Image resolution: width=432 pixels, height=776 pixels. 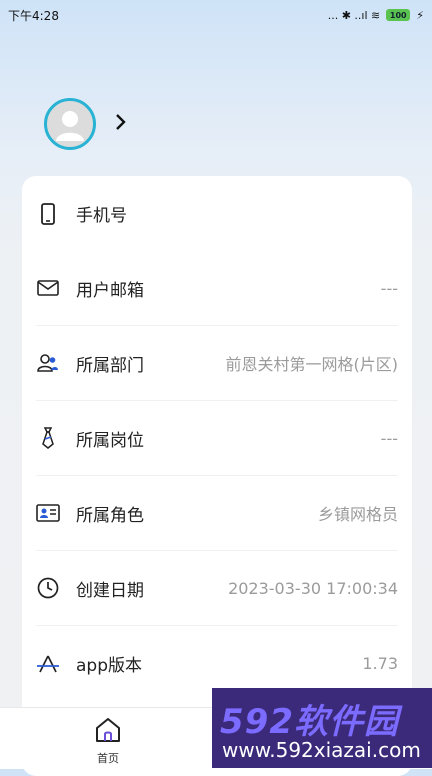 What do you see at coordinates (101, 216) in the screenshot?
I see `row-label: 手机号` at bounding box center [101, 216].